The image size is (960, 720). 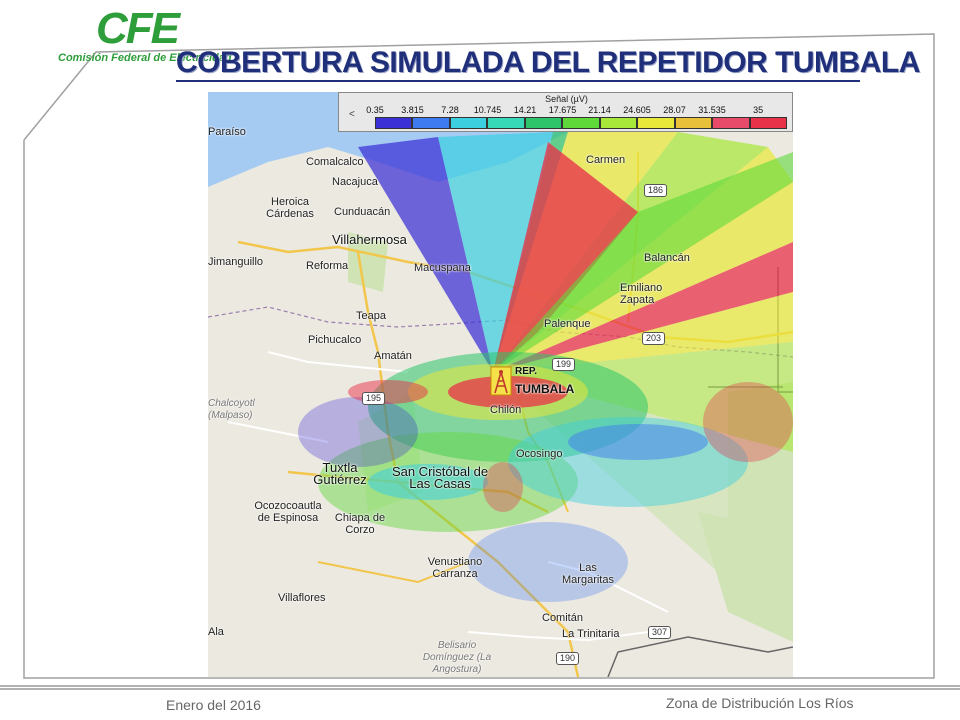 I want to click on place-label: Pichucalco, so click(x=335, y=340).